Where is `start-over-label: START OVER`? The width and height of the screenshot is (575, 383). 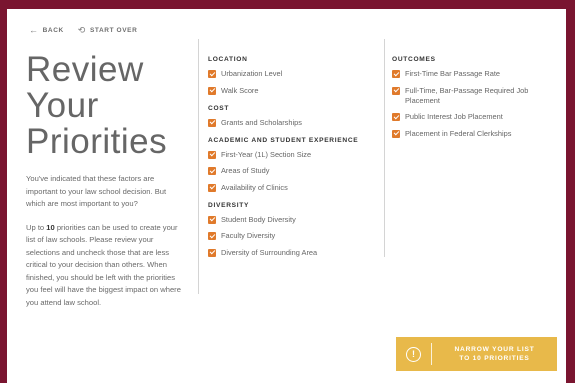 start-over-label: START OVER is located at coordinates (113, 30).